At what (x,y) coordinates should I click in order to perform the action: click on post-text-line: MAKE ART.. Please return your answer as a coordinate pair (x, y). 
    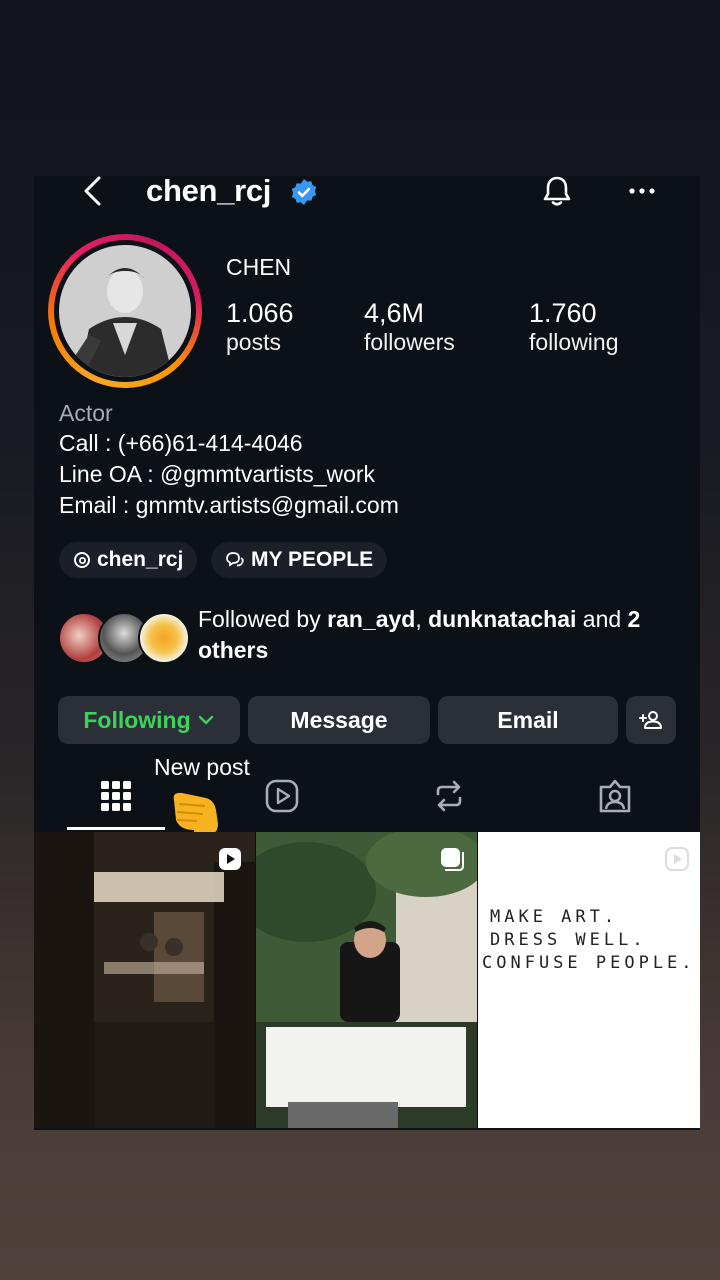
    Looking at the image, I should click on (554, 917).